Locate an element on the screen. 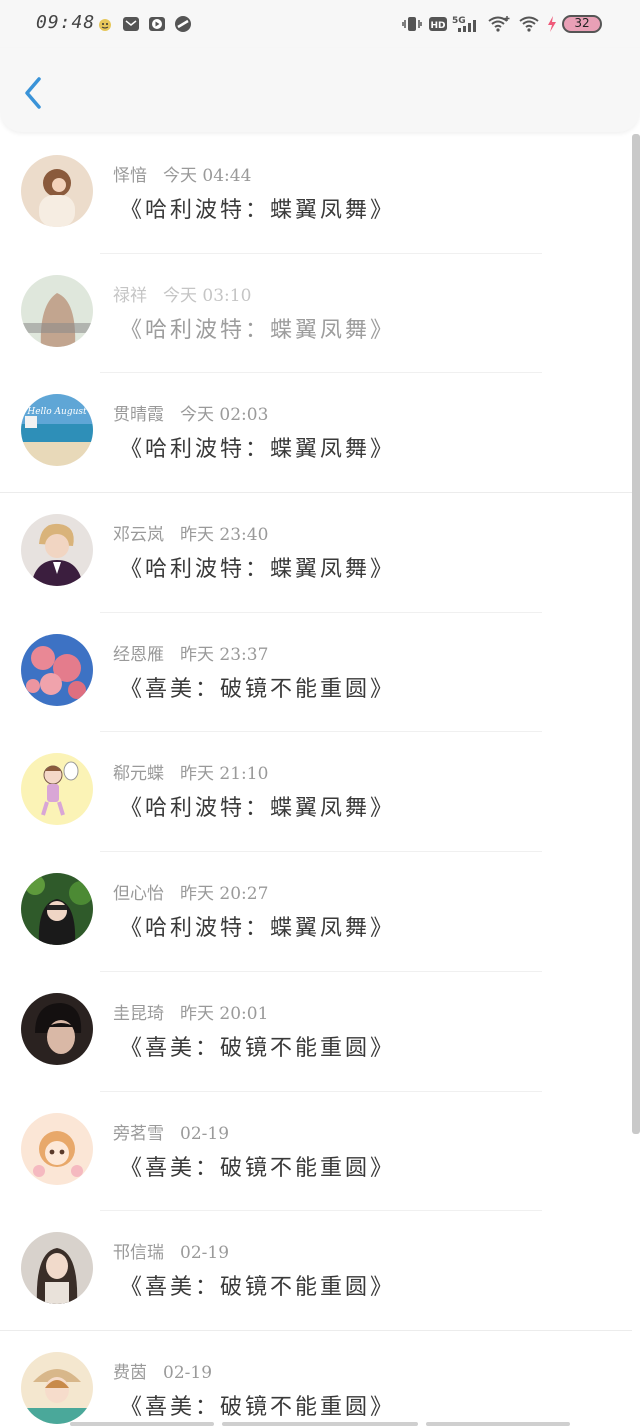 The height and width of the screenshot is (1428, 640). battery-level: 32 is located at coordinates (582, 23).